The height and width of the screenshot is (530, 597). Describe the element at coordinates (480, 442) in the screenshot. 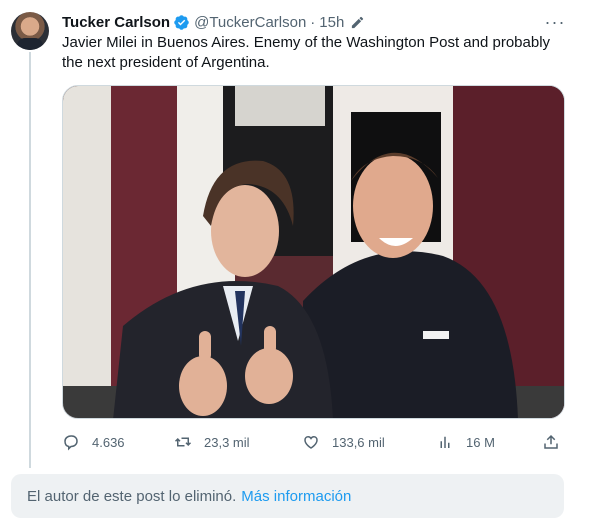

I see `views-count: 16 M` at that location.